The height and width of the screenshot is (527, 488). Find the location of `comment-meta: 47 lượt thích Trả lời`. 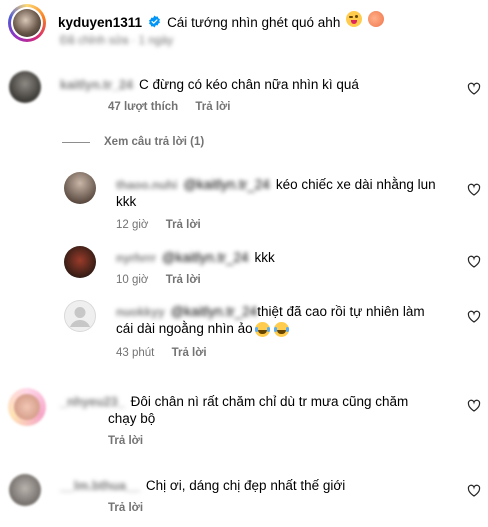

comment-meta: 47 lượt thích Trả lời is located at coordinates (169, 107).